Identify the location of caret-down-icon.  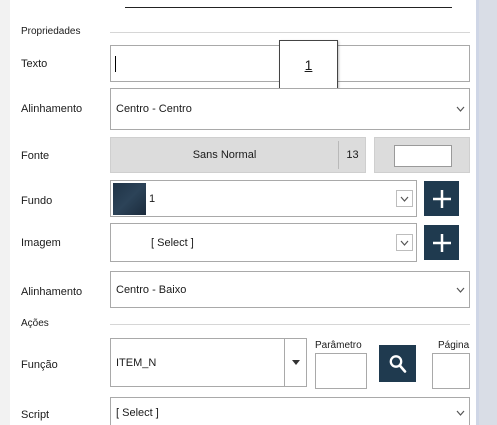
(295, 362).